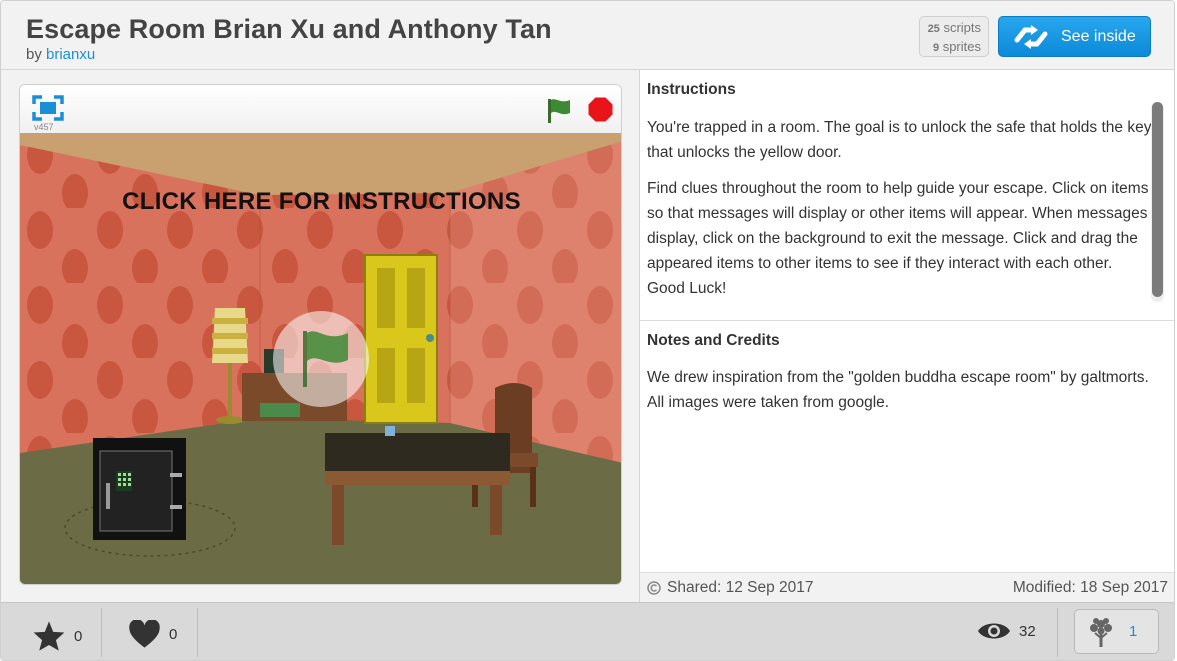  I want to click on star-icon, so click(49, 636).